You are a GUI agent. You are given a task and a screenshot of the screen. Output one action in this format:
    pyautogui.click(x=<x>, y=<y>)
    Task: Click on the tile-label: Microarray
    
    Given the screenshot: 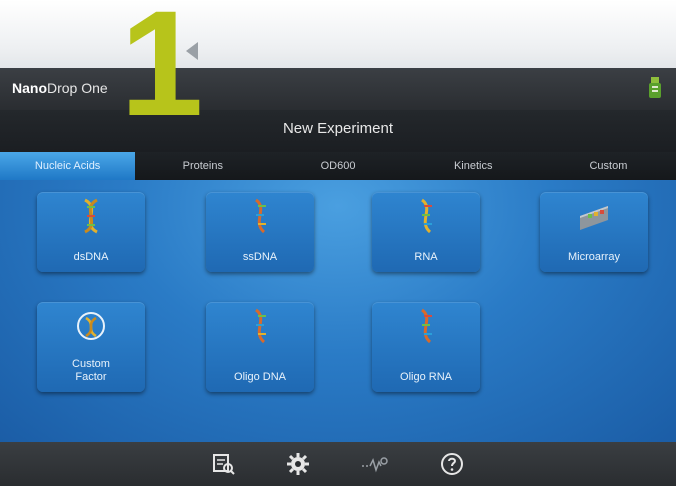 What is the action you would take?
    pyautogui.click(x=594, y=257)
    